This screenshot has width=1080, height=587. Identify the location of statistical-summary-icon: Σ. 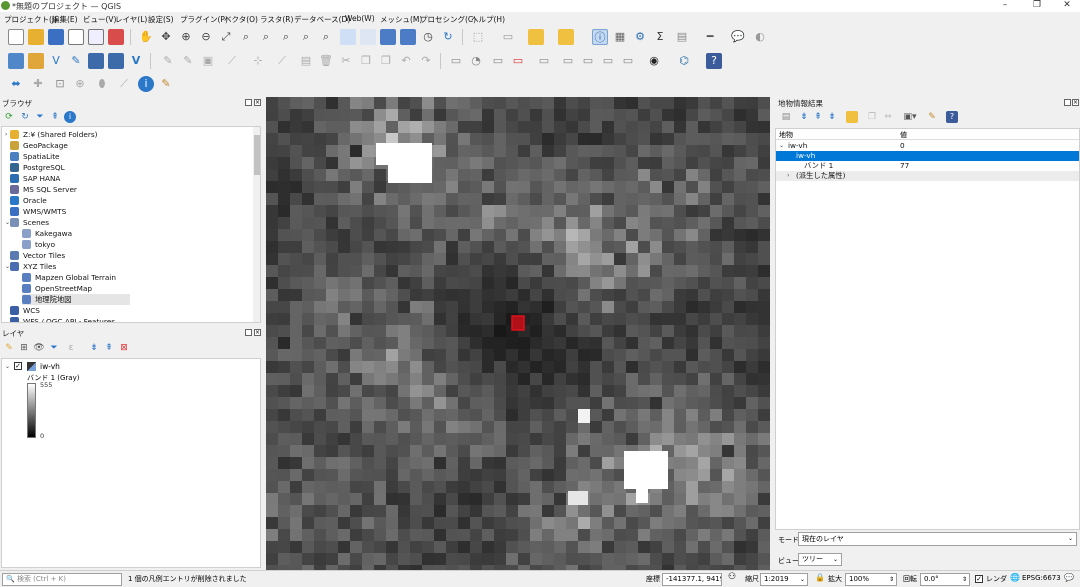
(660, 37).